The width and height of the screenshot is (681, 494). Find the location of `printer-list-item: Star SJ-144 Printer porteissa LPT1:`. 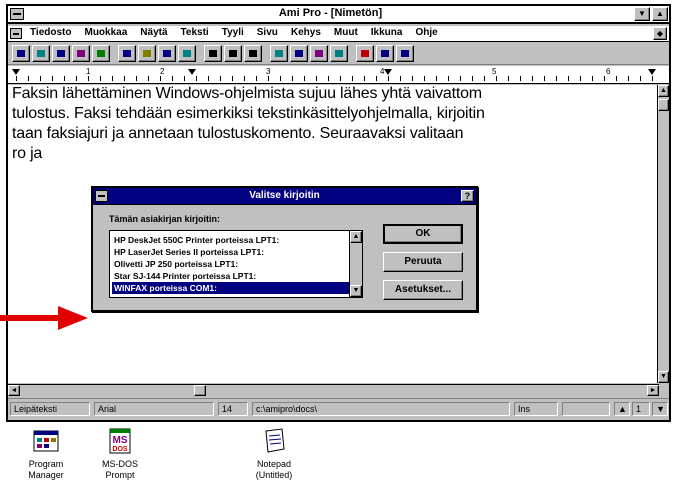

printer-list-item: Star SJ-144 Printer porteissa LPT1: is located at coordinates (231, 276).